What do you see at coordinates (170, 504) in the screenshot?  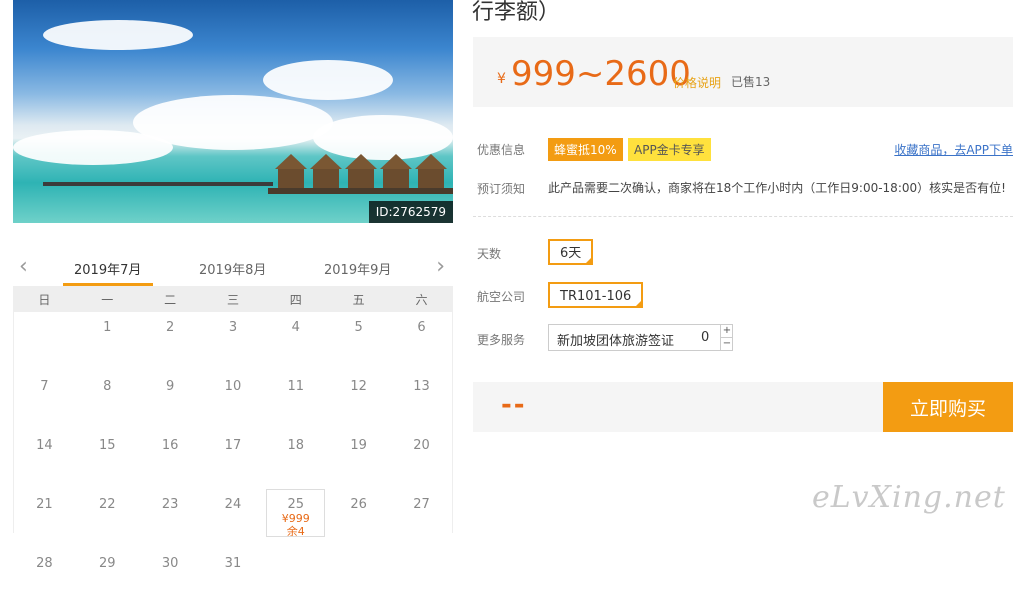 I see `calendar-day: 23` at bounding box center [170, 504].